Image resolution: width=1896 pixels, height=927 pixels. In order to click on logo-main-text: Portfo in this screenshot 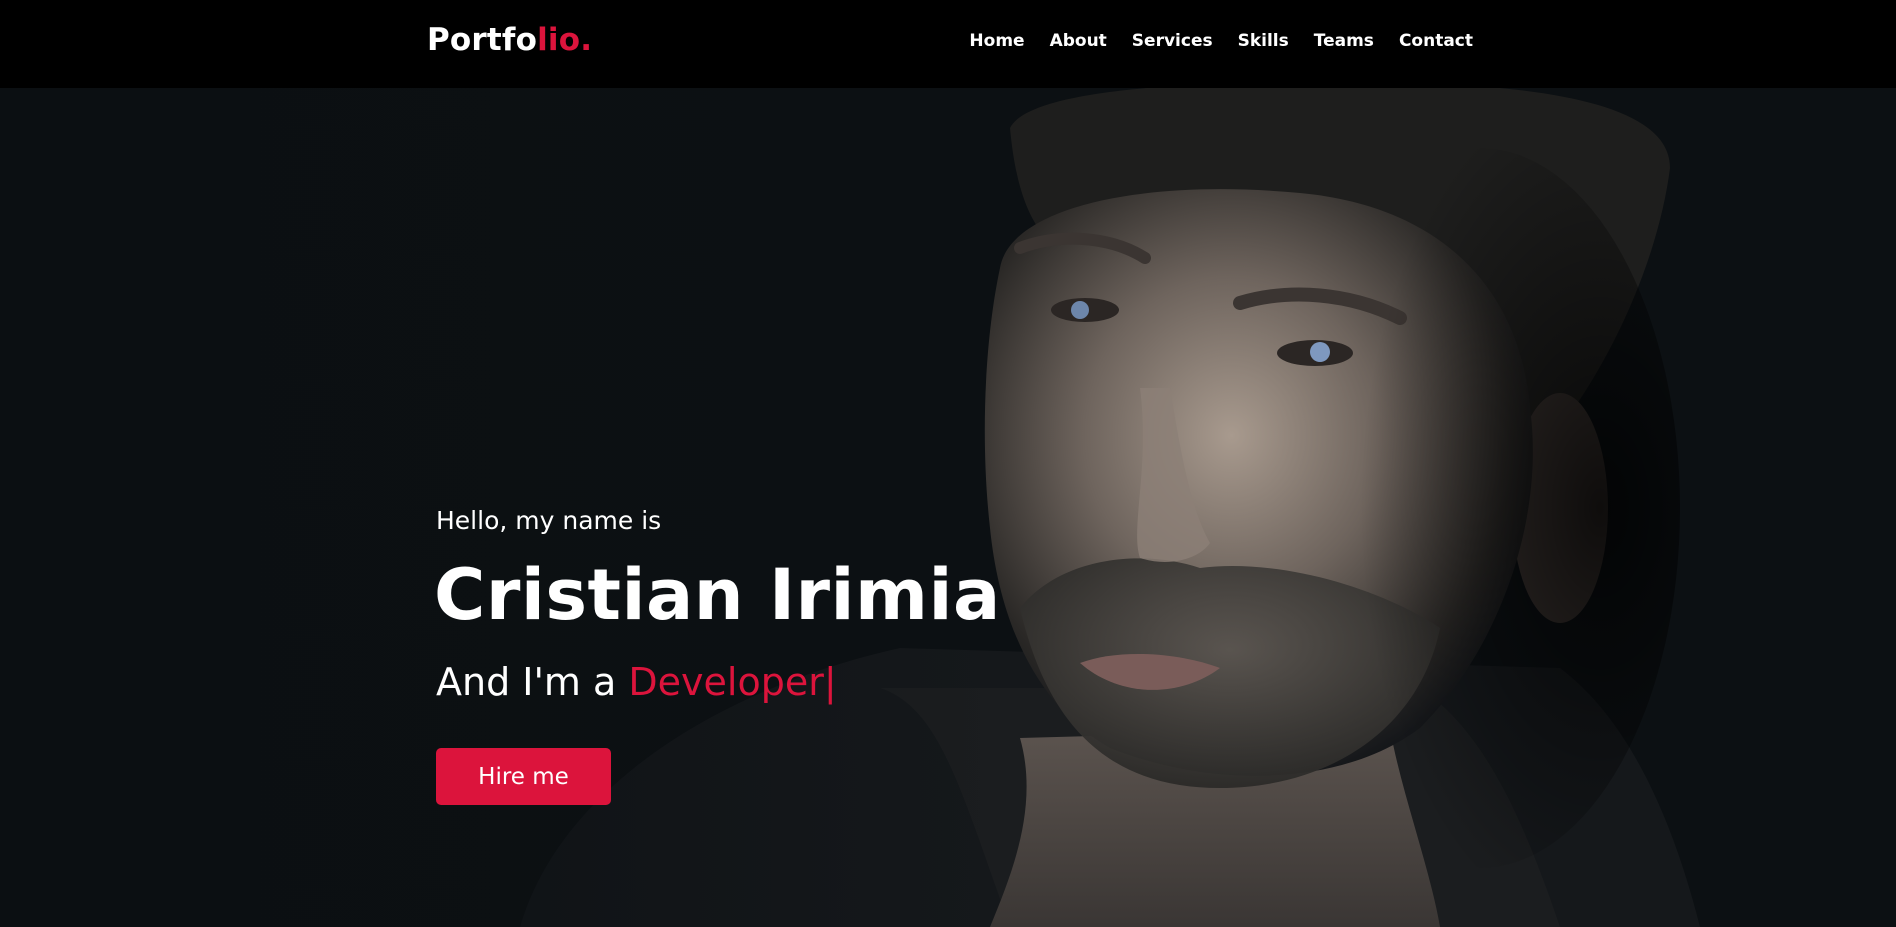, I will do `click(482, 40)`.